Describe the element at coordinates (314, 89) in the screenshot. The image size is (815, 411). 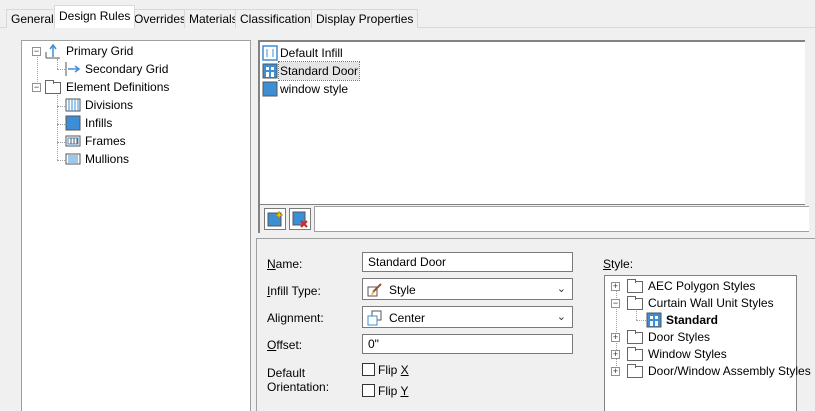
I see `list-item-label: window style` at that location.